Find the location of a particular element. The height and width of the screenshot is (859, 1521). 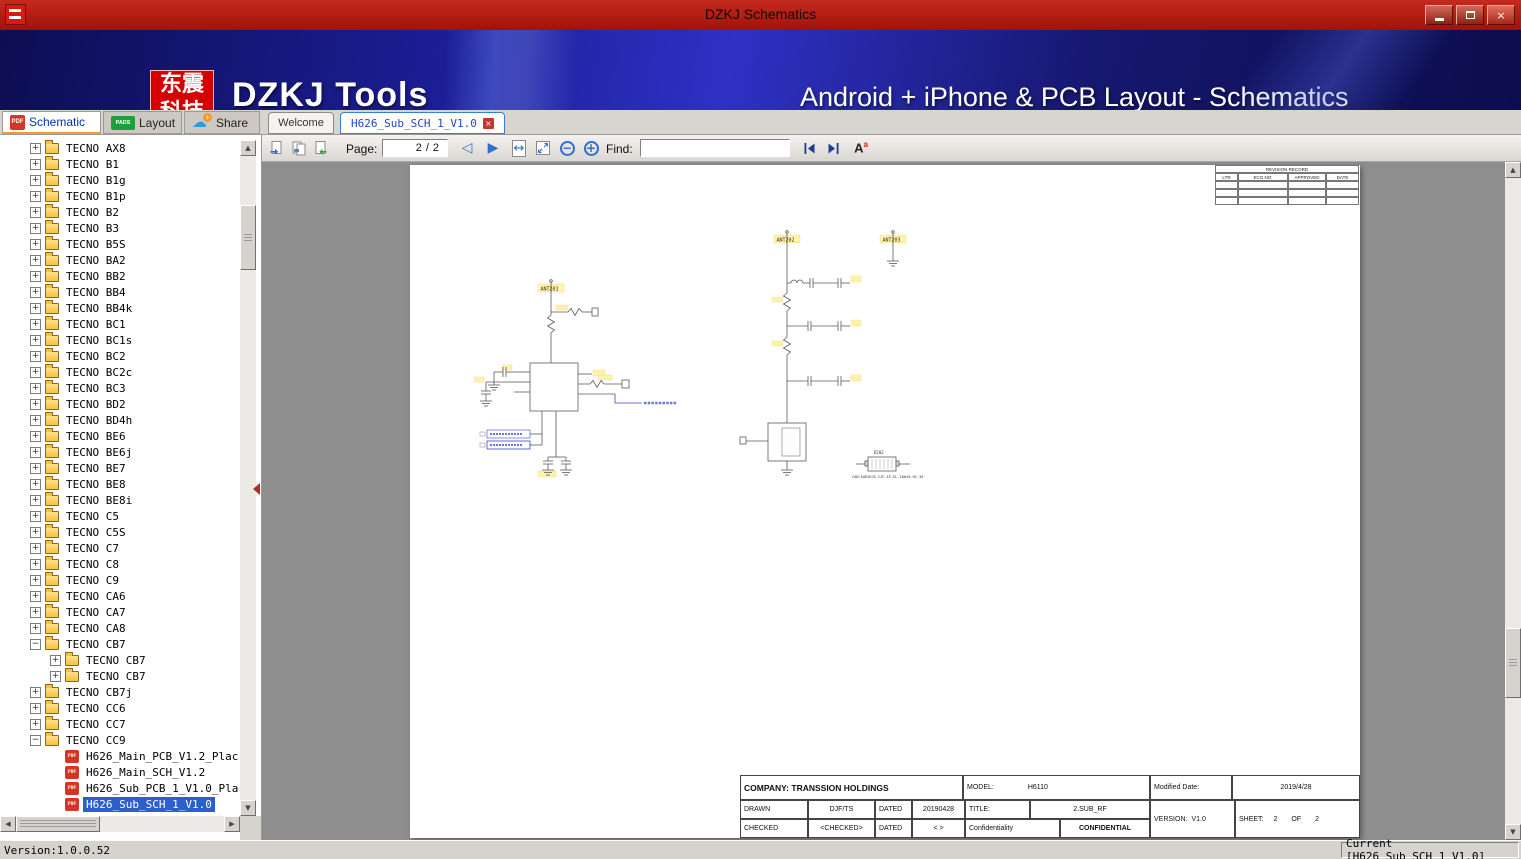

find-previous-button is located at coordinates (809, 148).